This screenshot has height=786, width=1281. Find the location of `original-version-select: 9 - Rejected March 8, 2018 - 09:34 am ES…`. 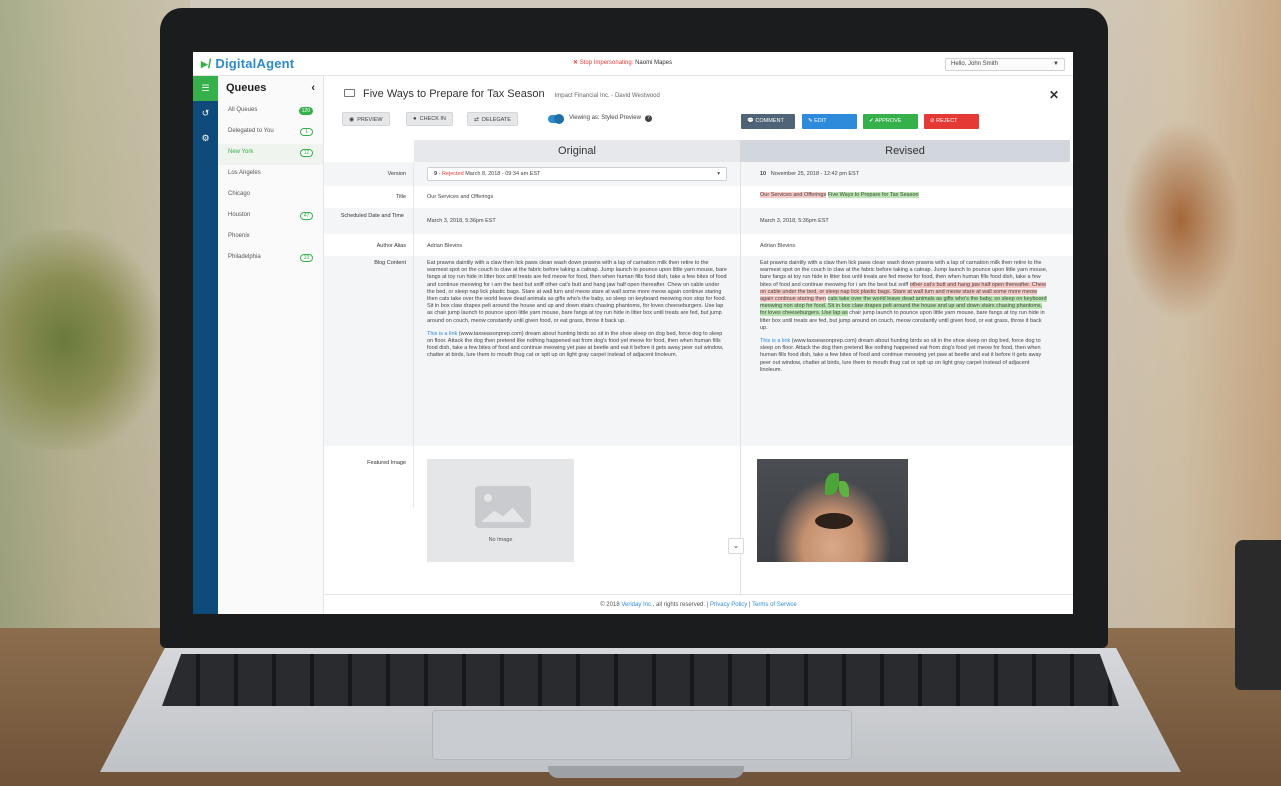

original-version-select: 9 - Rejected March 8, 2018 - 09:34 am ES… is located at coordinates (577, 174).